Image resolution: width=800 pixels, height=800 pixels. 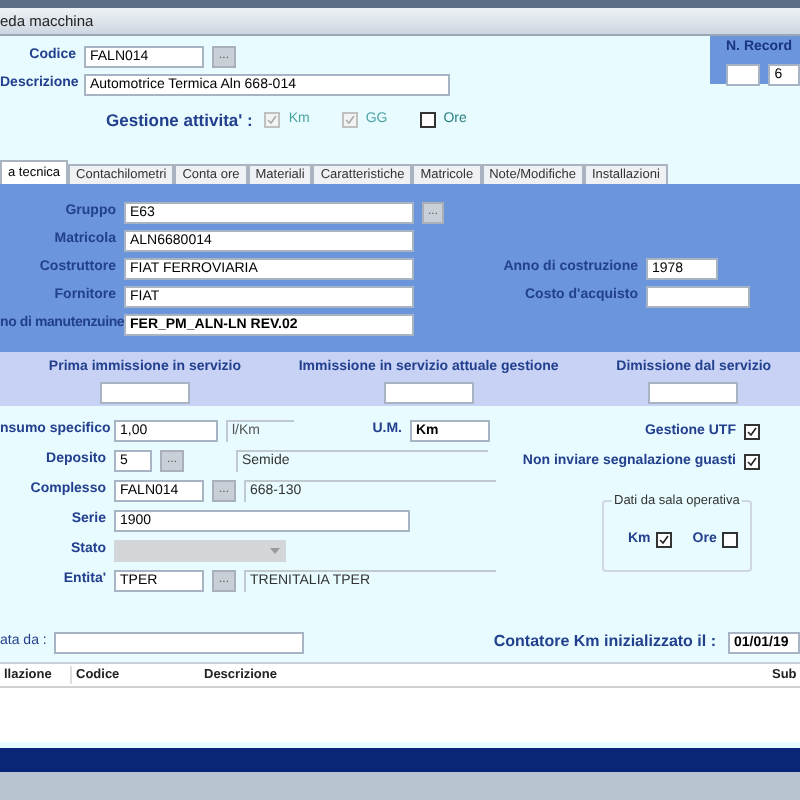 What do you see at coordinates (275, 550) in the screenshot?
I see `dropdown-arrow-icon` at bounding box center [275, 550].